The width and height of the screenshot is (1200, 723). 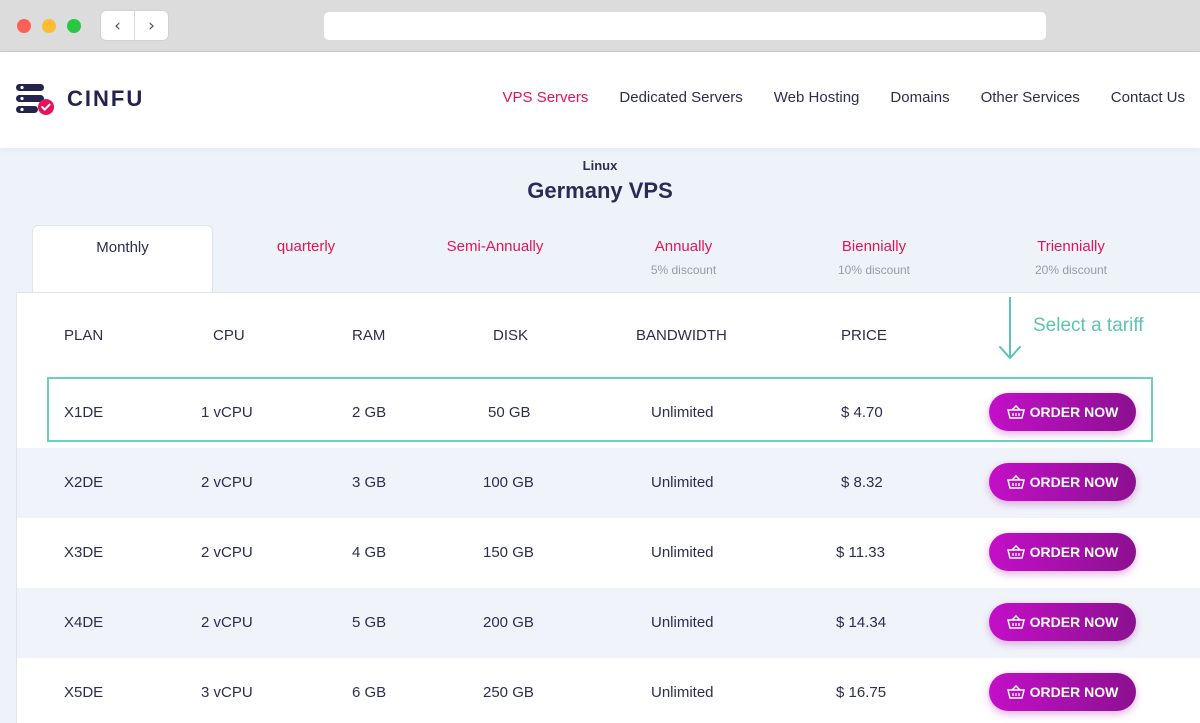 I want to click on close-window-button, so click(x=24, y=26).